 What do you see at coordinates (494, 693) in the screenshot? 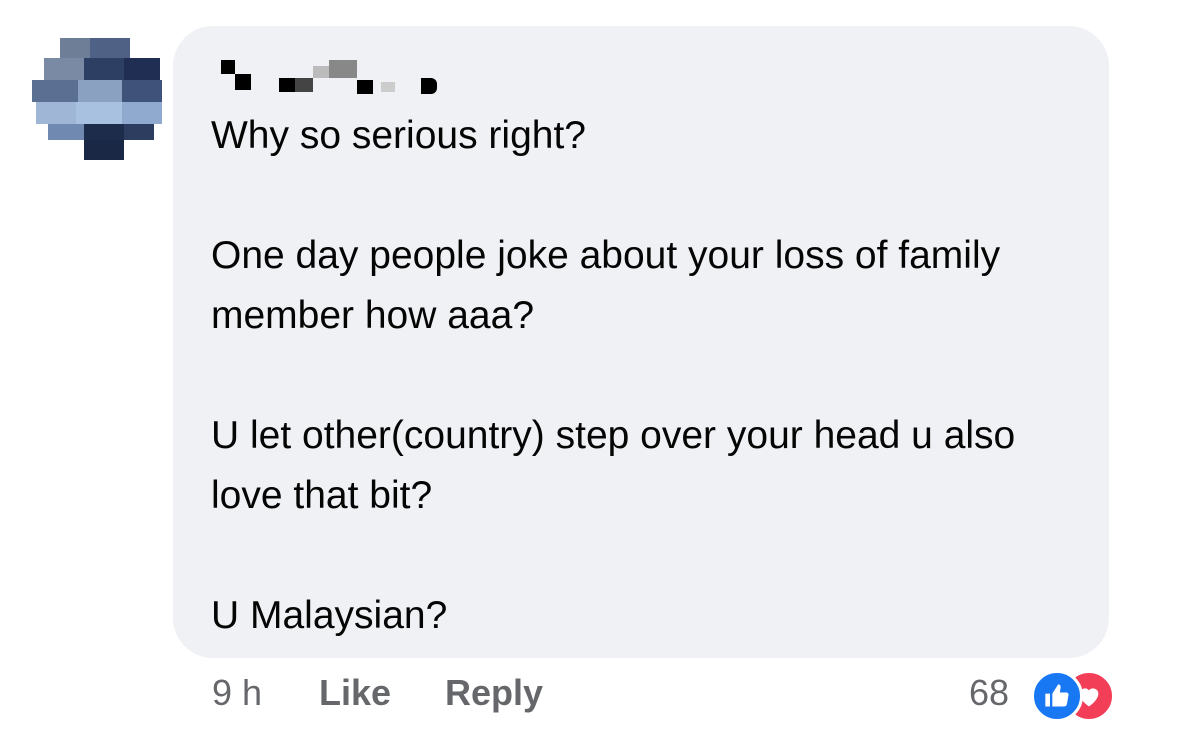
I see `reply-button: Reply` at bounding box center [494, 693].